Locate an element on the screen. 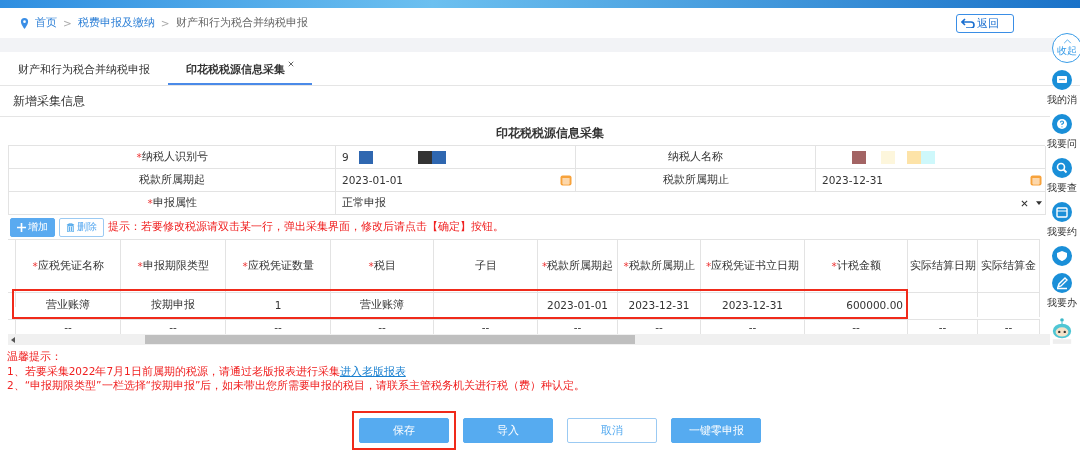  chevron-up-icon is located at coordinates (1067, 41).